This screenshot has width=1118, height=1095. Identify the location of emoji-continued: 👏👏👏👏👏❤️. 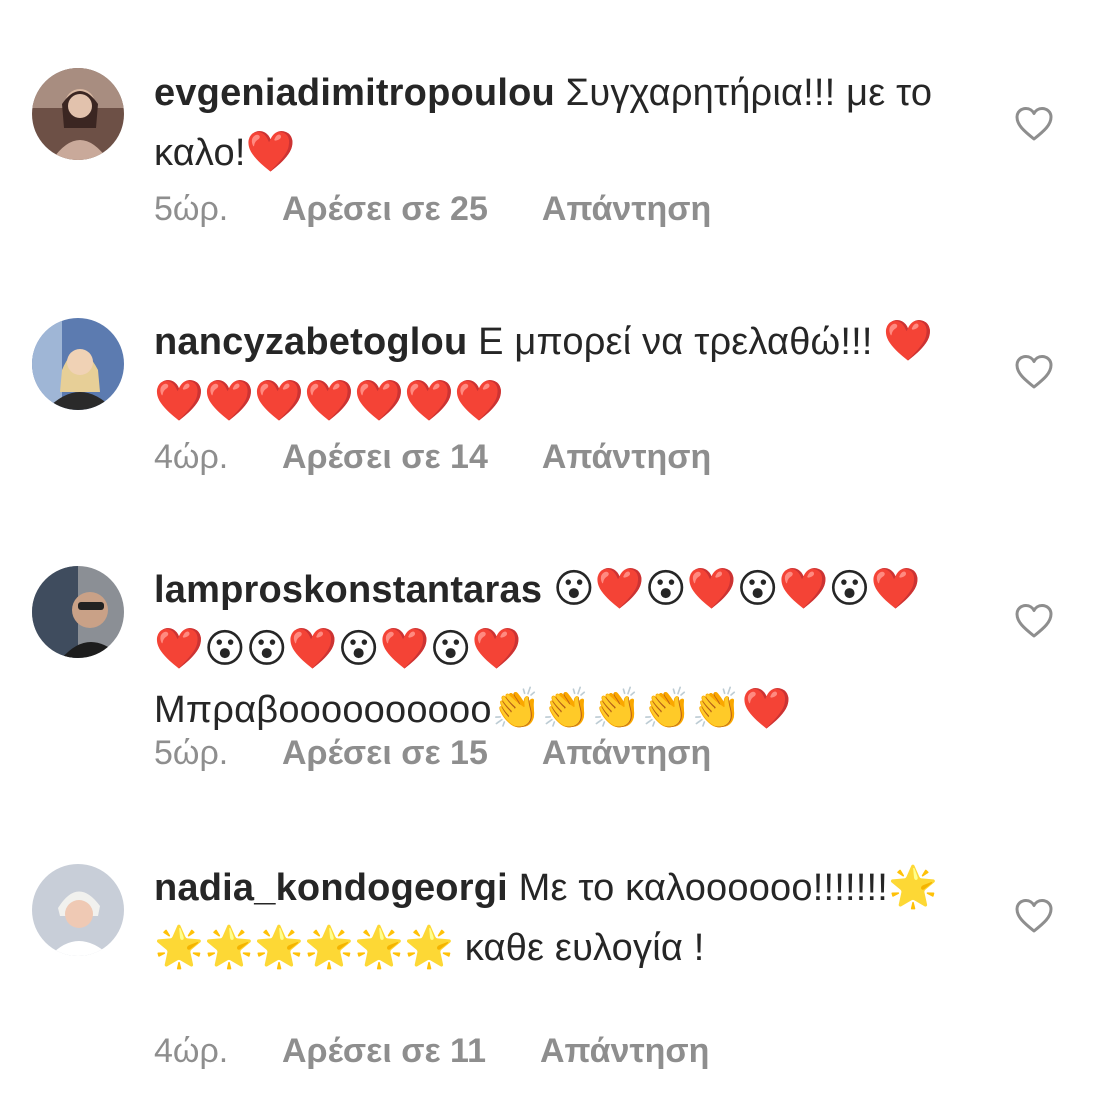
(641, 709).